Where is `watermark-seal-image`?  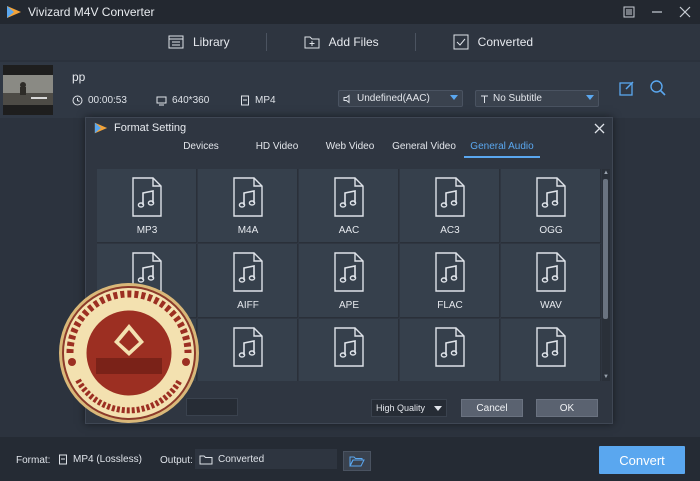 watermark-seal-image is located at coordinates (129, 353).